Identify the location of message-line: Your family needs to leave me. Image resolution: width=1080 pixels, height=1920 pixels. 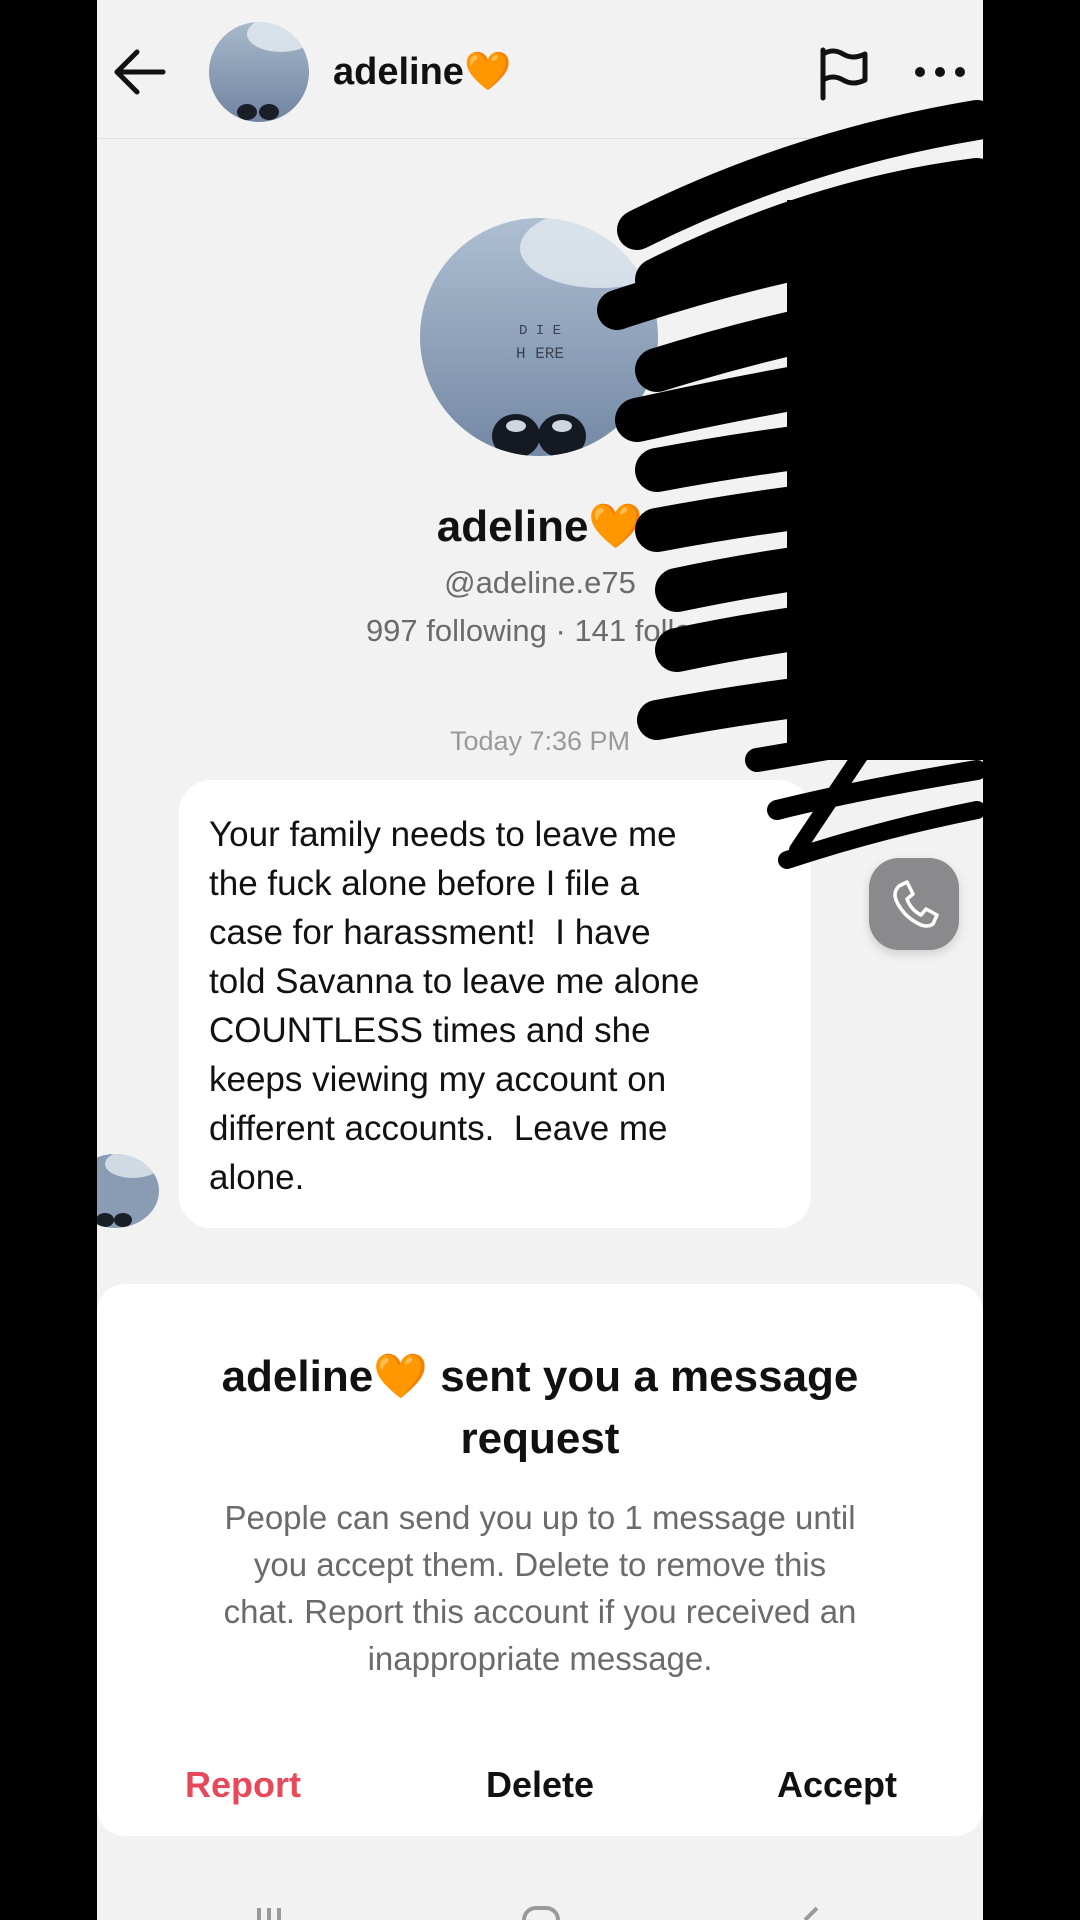
(443, 834).